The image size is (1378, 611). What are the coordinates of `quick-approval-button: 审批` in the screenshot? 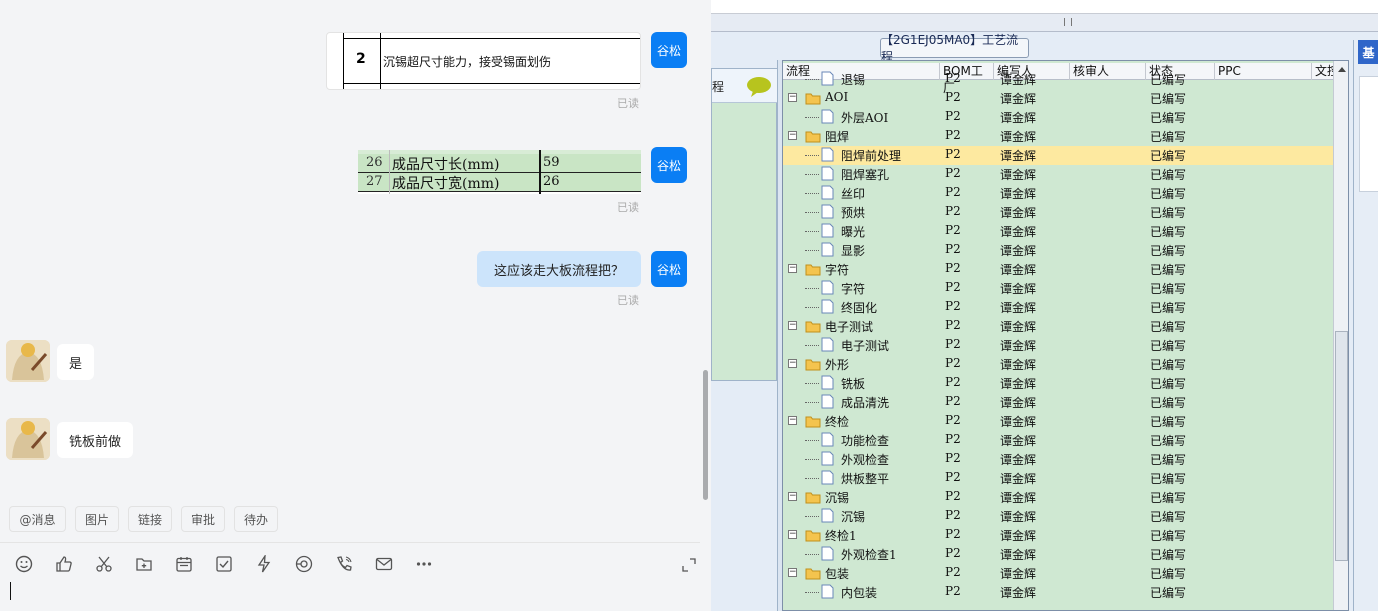 It's located at (203, 519).